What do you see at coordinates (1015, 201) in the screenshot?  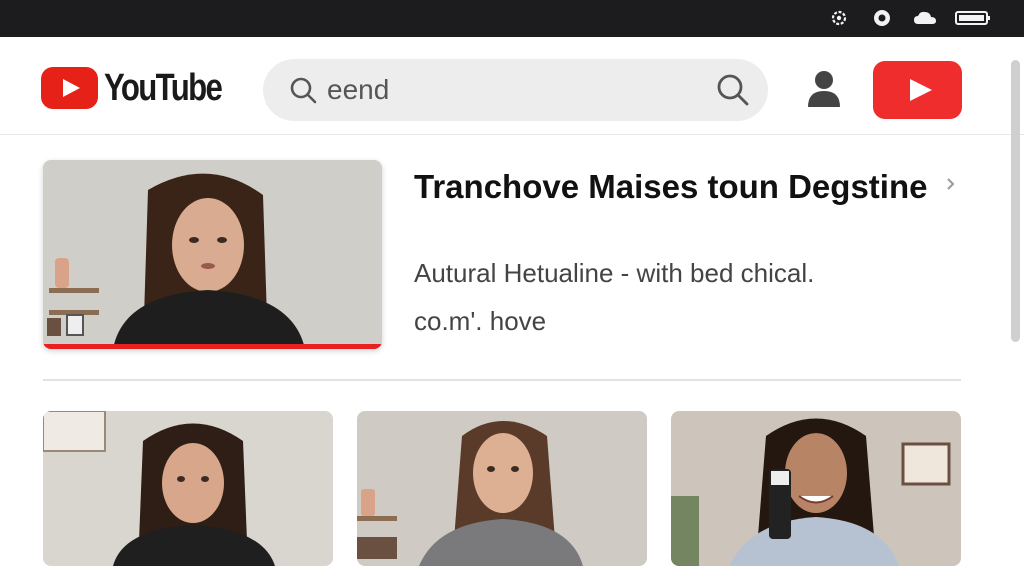 I see `page-scrollbar` at bounding box center [1015, 201].